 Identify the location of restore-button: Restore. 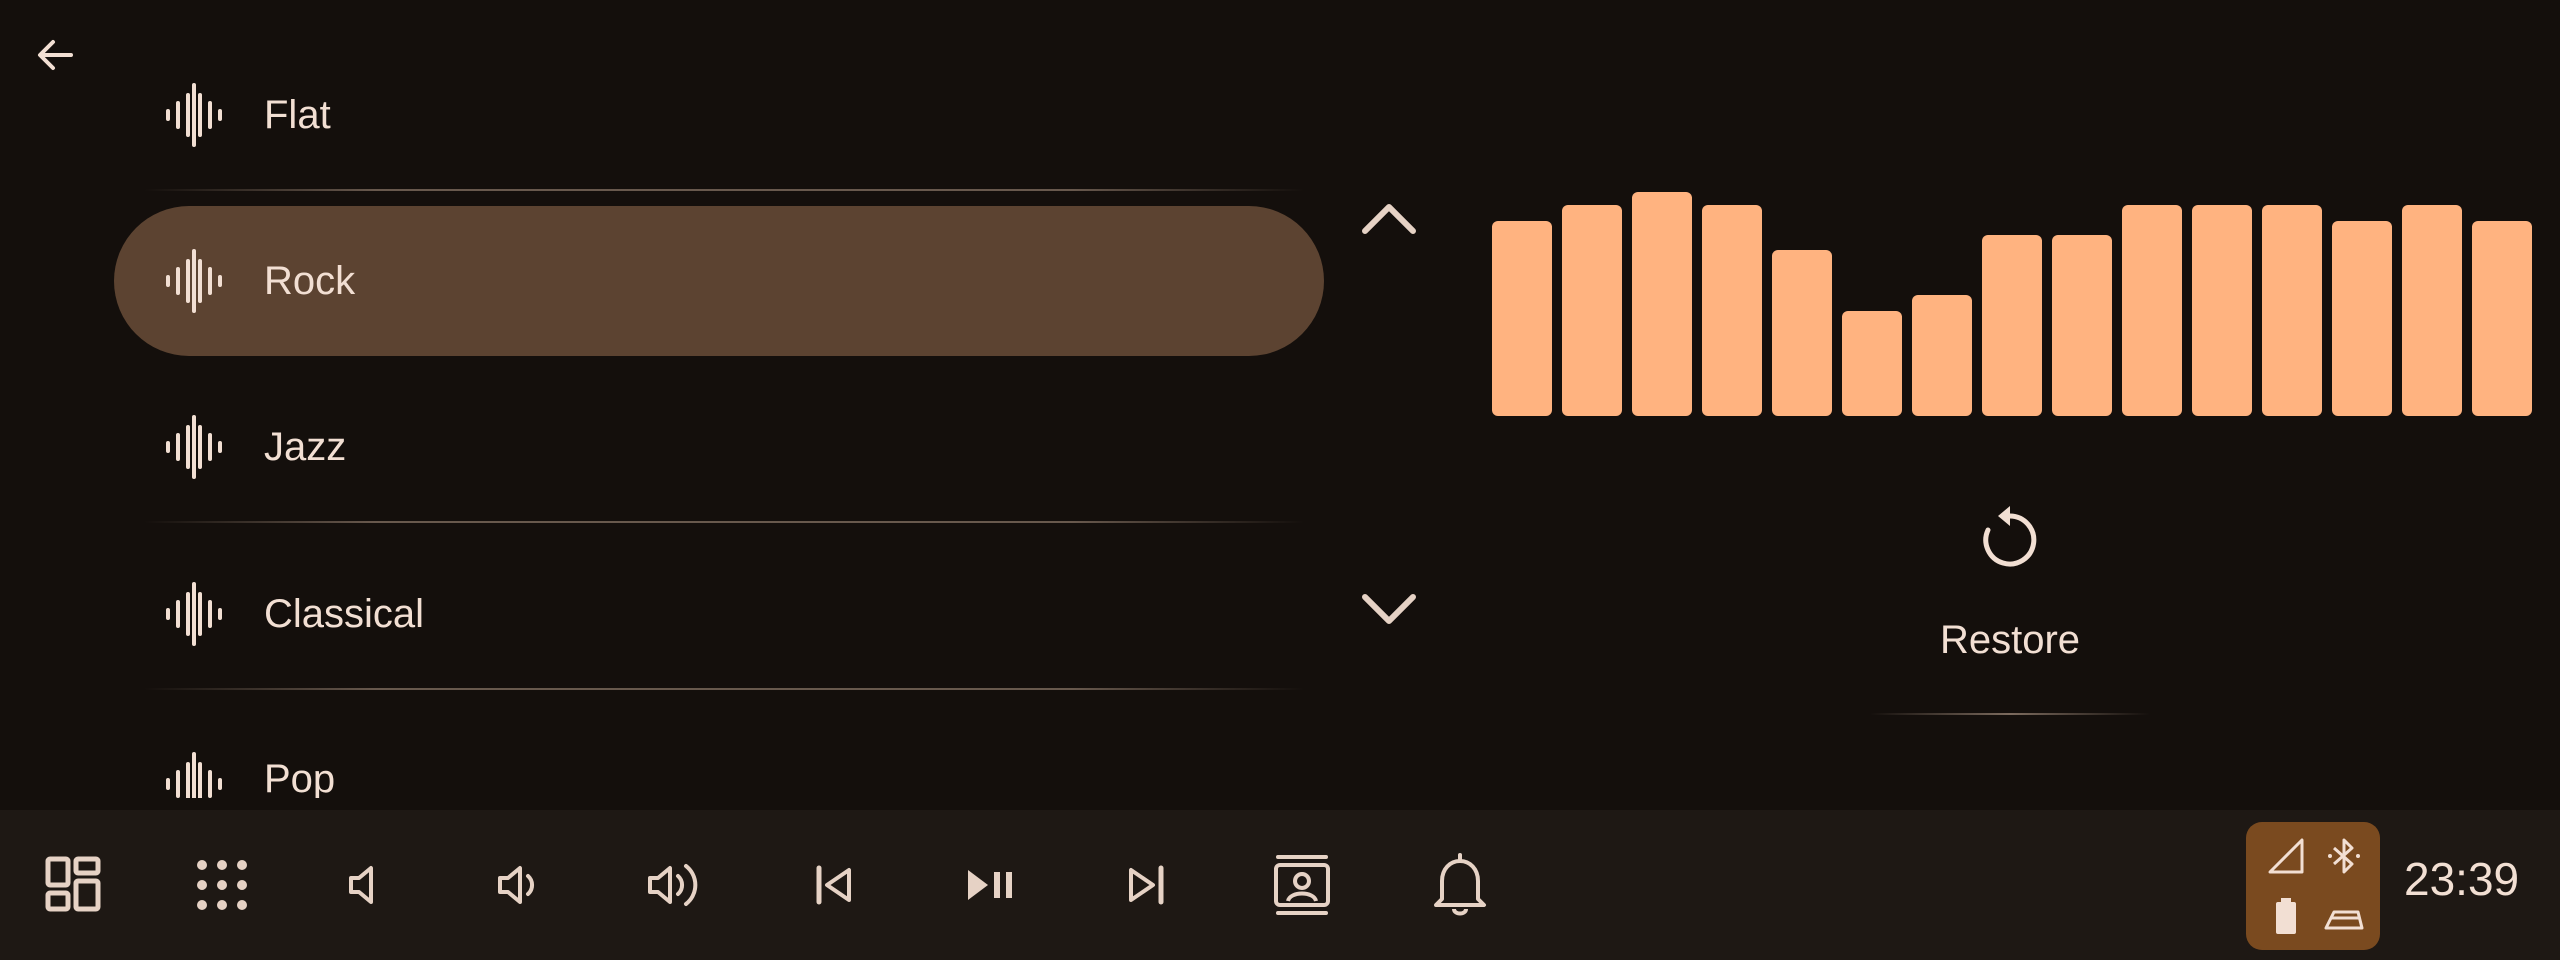
(2010, 590).